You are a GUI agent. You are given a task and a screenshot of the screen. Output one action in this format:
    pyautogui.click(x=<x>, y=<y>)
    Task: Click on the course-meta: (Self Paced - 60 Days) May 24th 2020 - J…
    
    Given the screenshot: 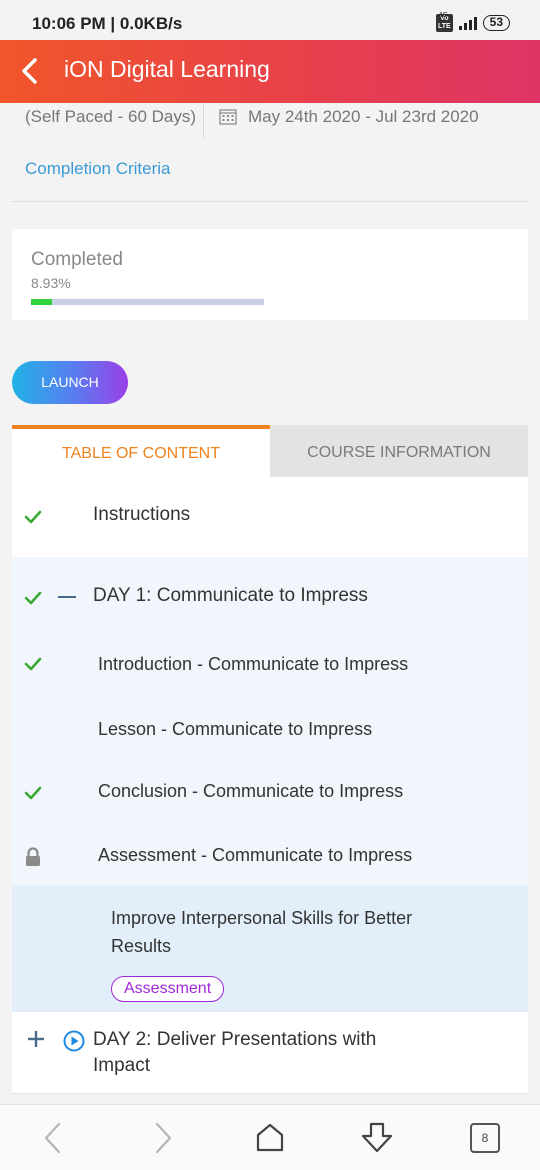 What is the action you would take?
    pyautogui.click(x=270, y=122)
    